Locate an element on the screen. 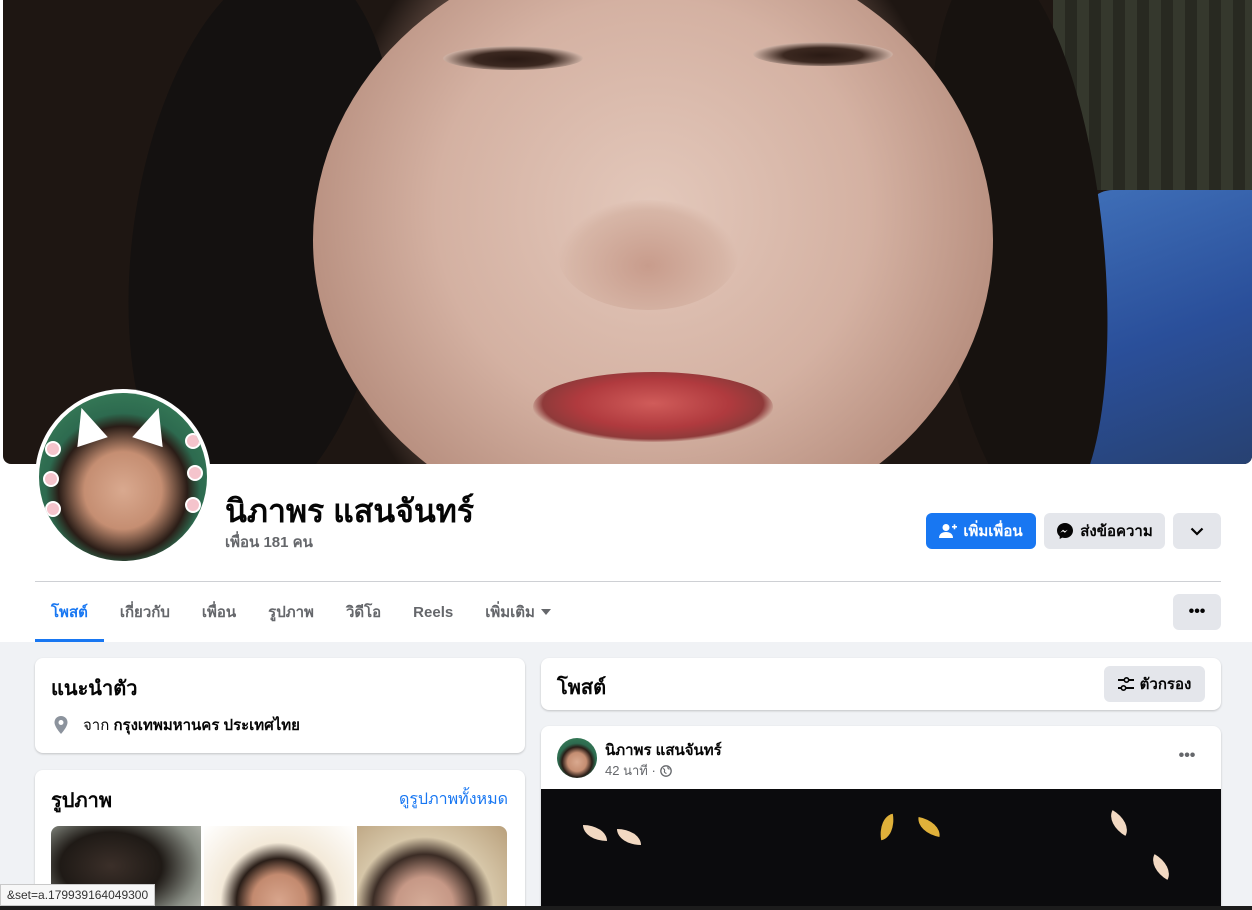 Image resolution: width=1252 pixels, height=910 pixels. tab-posts: โพสต์ is located at coordinates (69, 612).